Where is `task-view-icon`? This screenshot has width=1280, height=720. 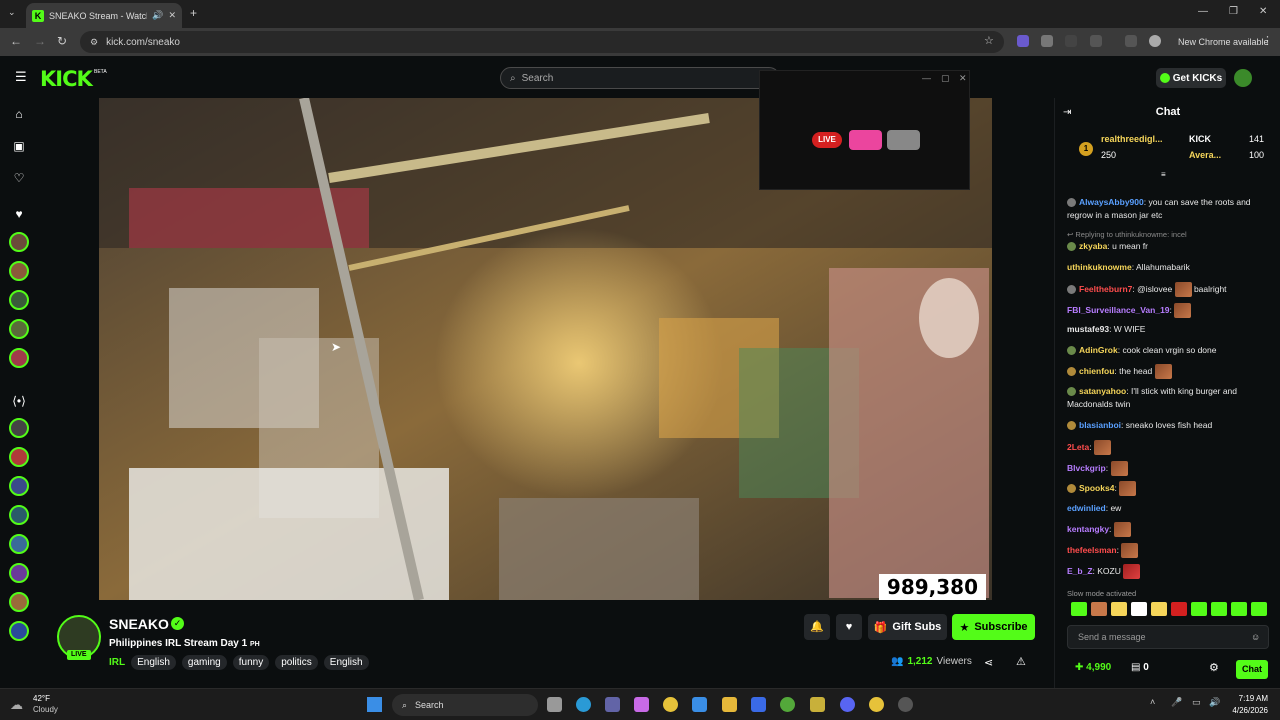
task-view-icon is located at coordinates (554, 704).